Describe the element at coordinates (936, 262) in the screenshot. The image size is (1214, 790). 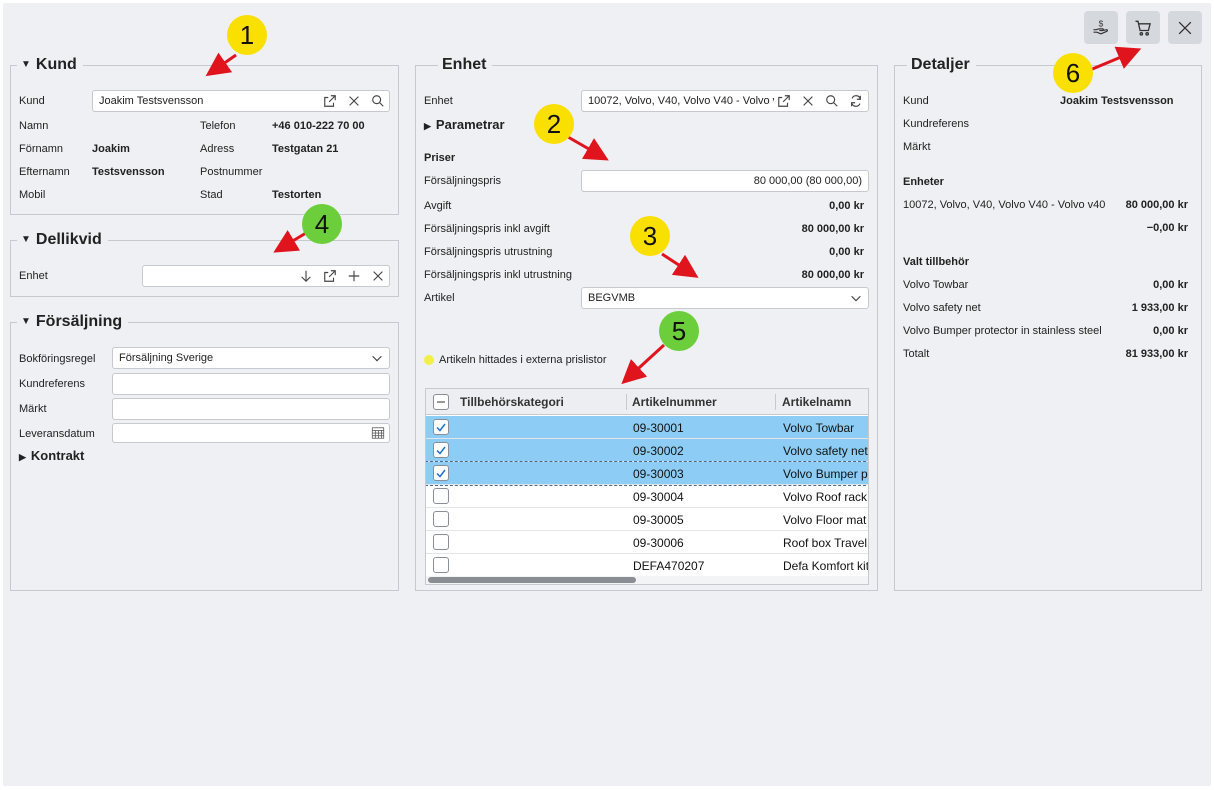
I see `tillbehor-heading: Valt tillbehör` at that location.